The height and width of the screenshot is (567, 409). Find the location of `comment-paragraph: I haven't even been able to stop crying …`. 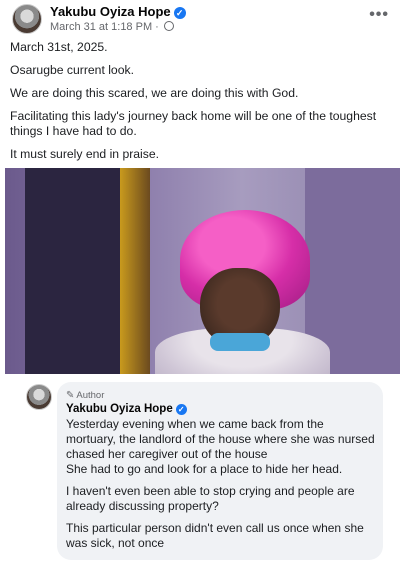

comment-paragraph: I haven't even been able to stop crying … is located at coordinates (210, 498).